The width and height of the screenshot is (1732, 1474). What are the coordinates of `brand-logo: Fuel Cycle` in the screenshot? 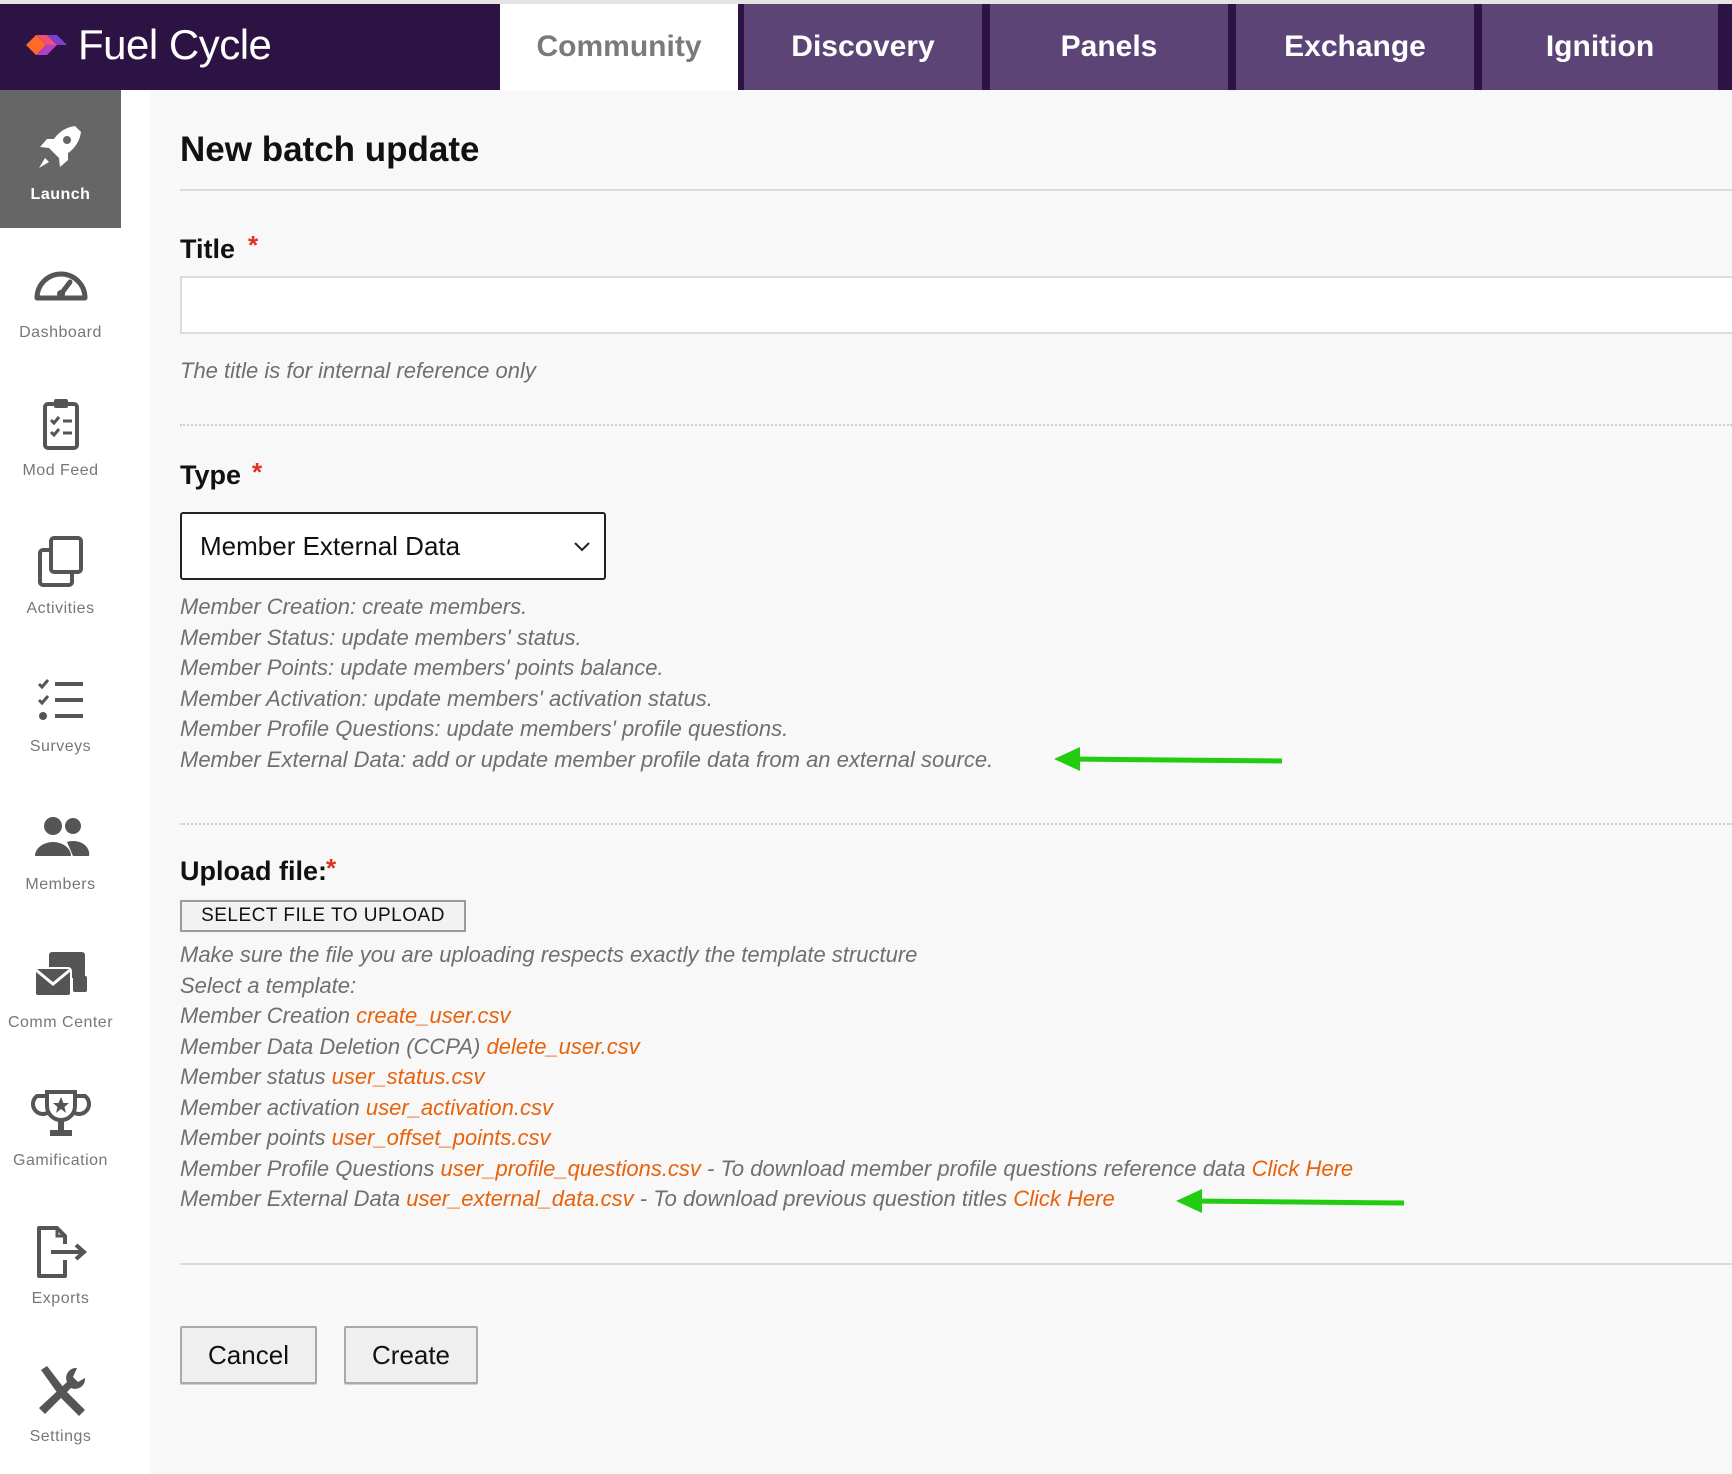 It's located at (149, 44).